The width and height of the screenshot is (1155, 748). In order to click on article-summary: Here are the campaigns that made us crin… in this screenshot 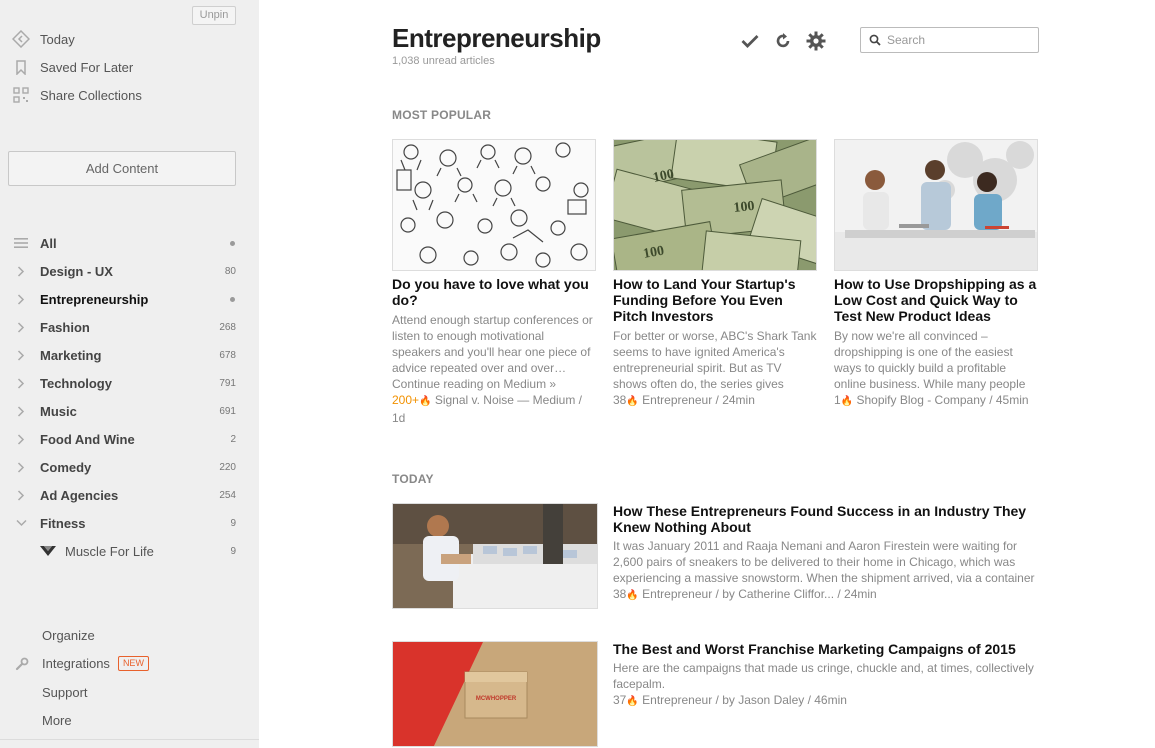, I will do `click(823, 676)`.